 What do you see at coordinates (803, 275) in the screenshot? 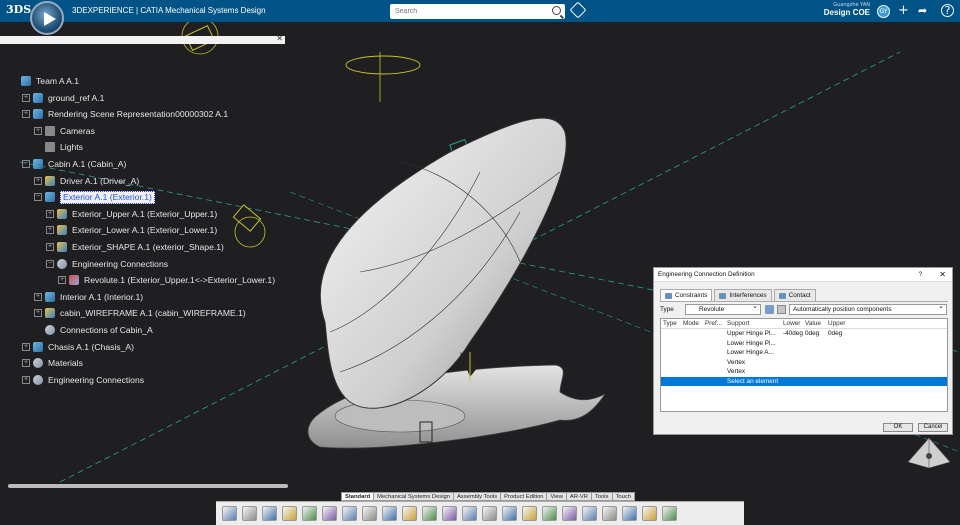
I see `dialog-titlebar: Engineering Connection Definition ? ✕` at bounding box center [803, 275].